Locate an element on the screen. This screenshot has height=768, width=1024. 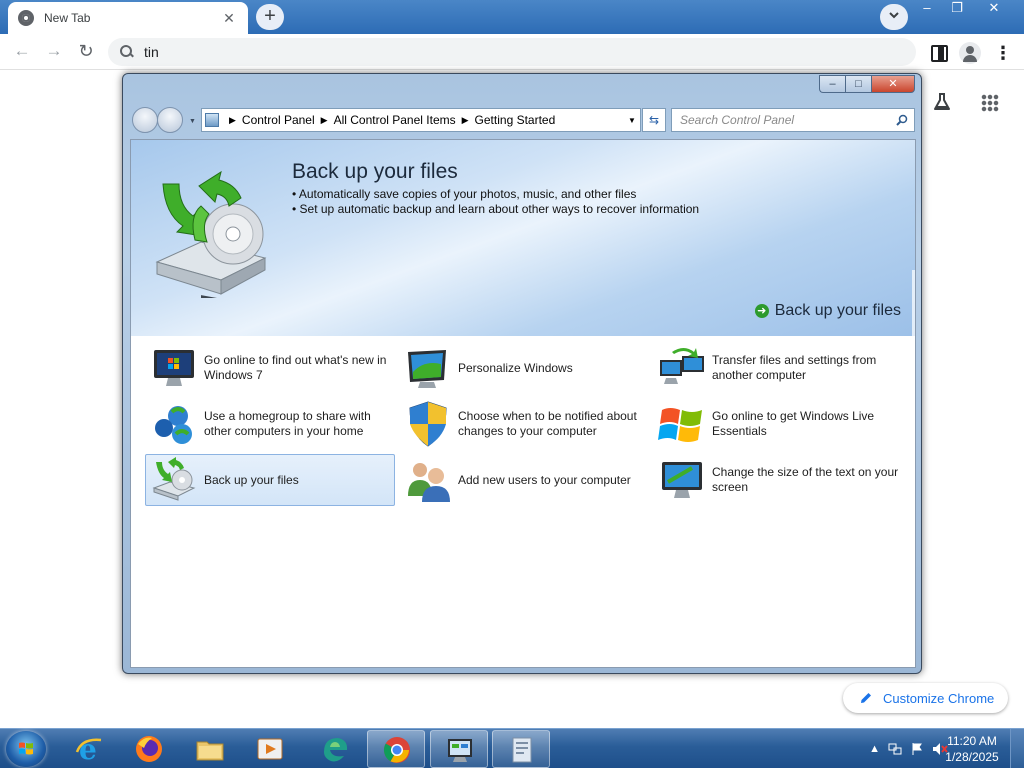
cp-nav-buttons is located at coordinates (160, 120).